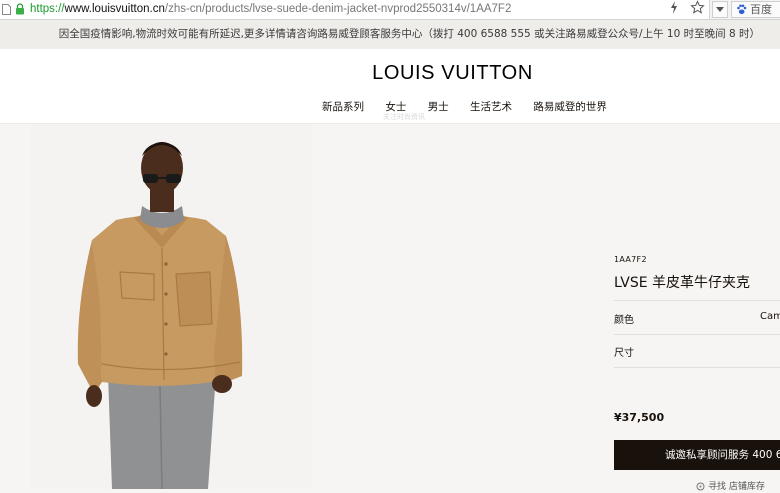 This screenshot has width=780, height=493. Describe the element at coordinates (742, 9) in the screenshot. I see `paw-icon` at that location.